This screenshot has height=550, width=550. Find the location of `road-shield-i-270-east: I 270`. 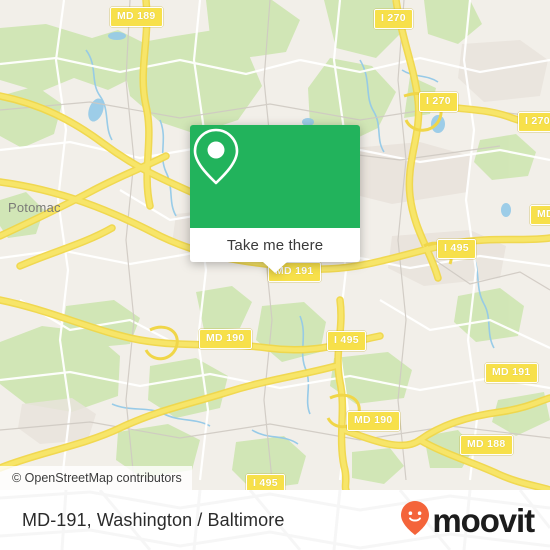

road-shield-i-270-east: I 270 is located at coordinates (534, 122).